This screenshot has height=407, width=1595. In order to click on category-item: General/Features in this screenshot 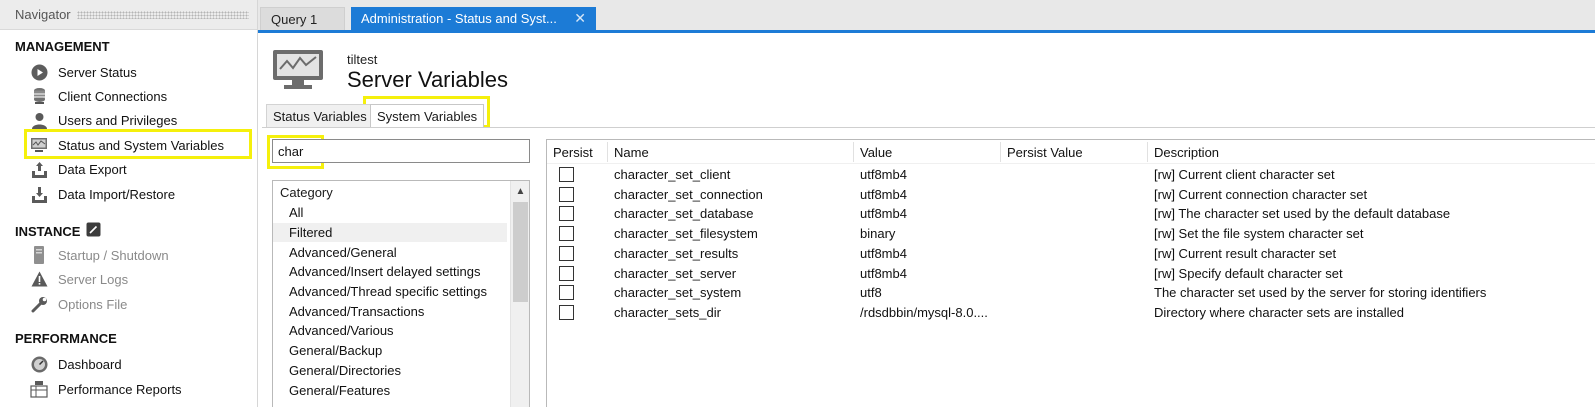, I will do `click(401, 390)`.